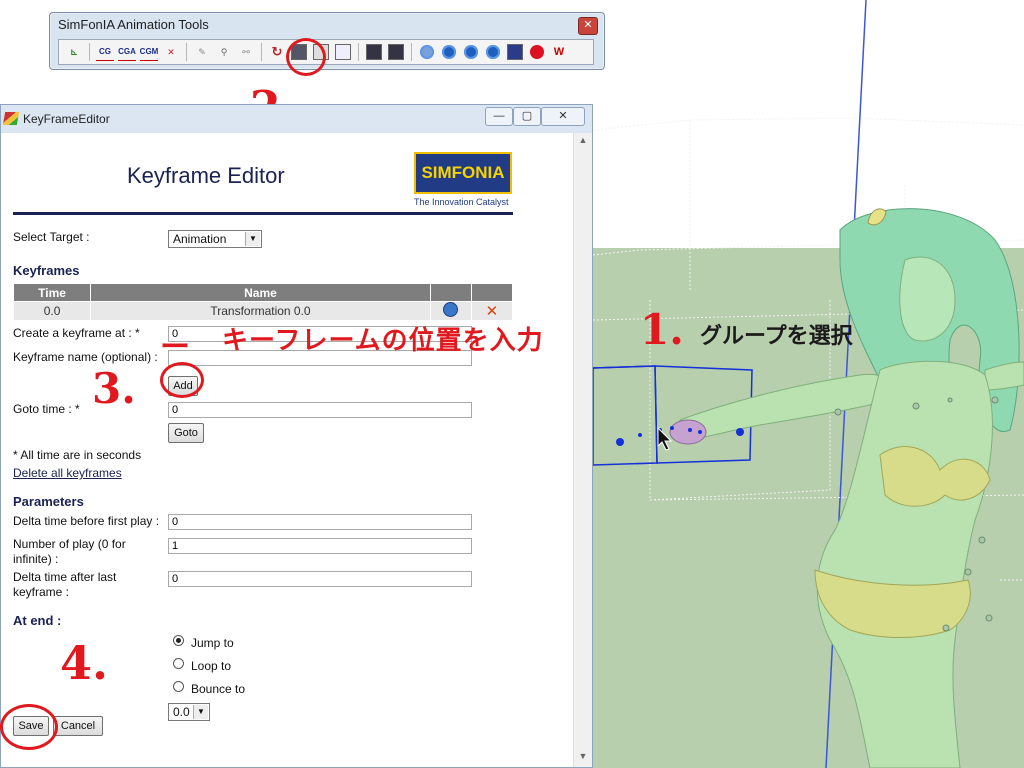  What do you see at coordinates (211, 666) in the screenshot?
I see `loop-to-label: Loop to` at bounding box center [211, 666].